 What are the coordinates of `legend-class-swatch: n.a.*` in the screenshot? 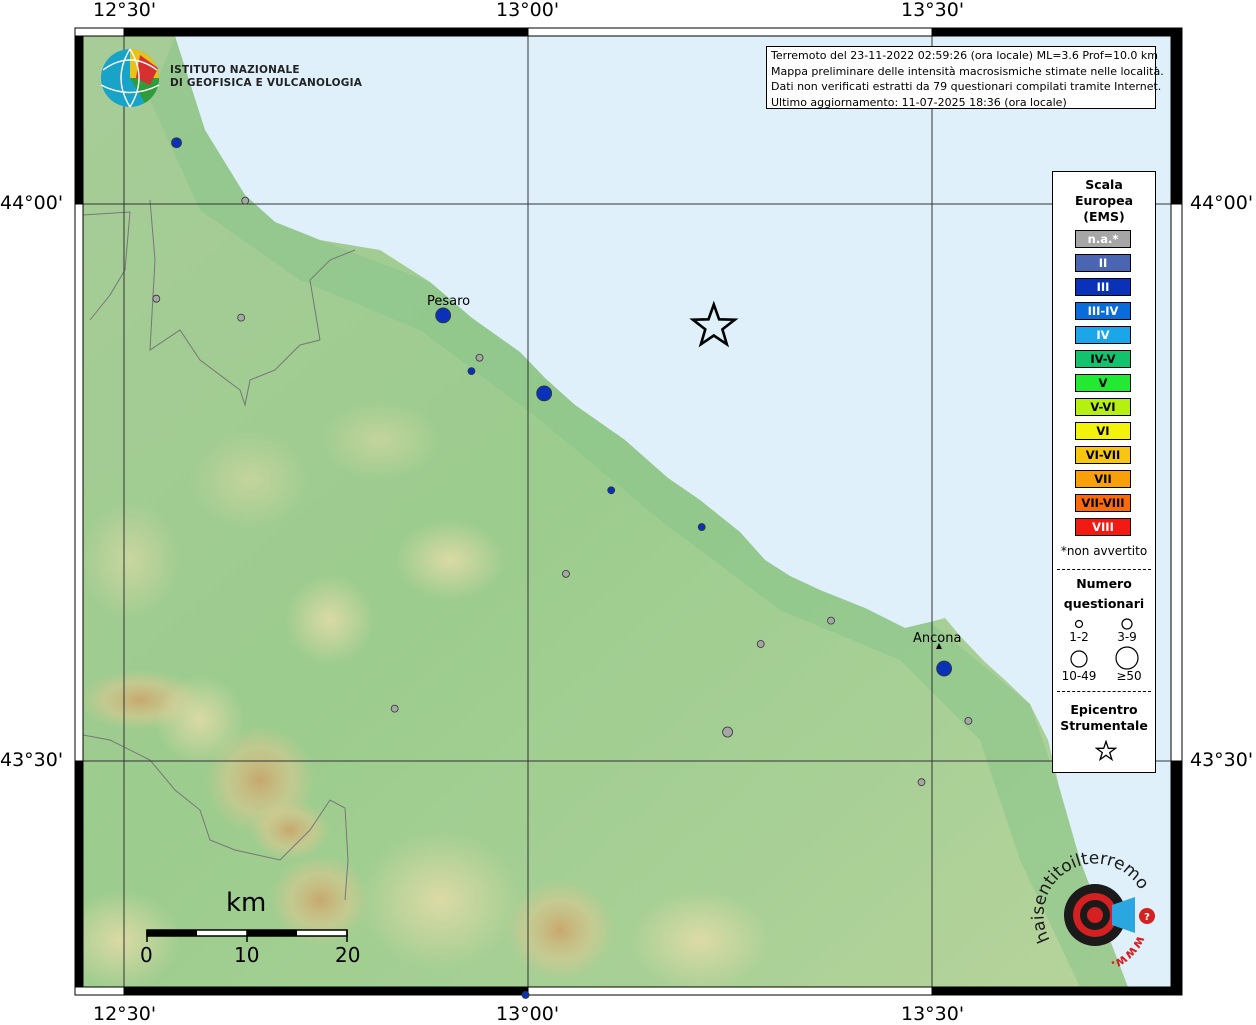 It's located at (1103, 239).